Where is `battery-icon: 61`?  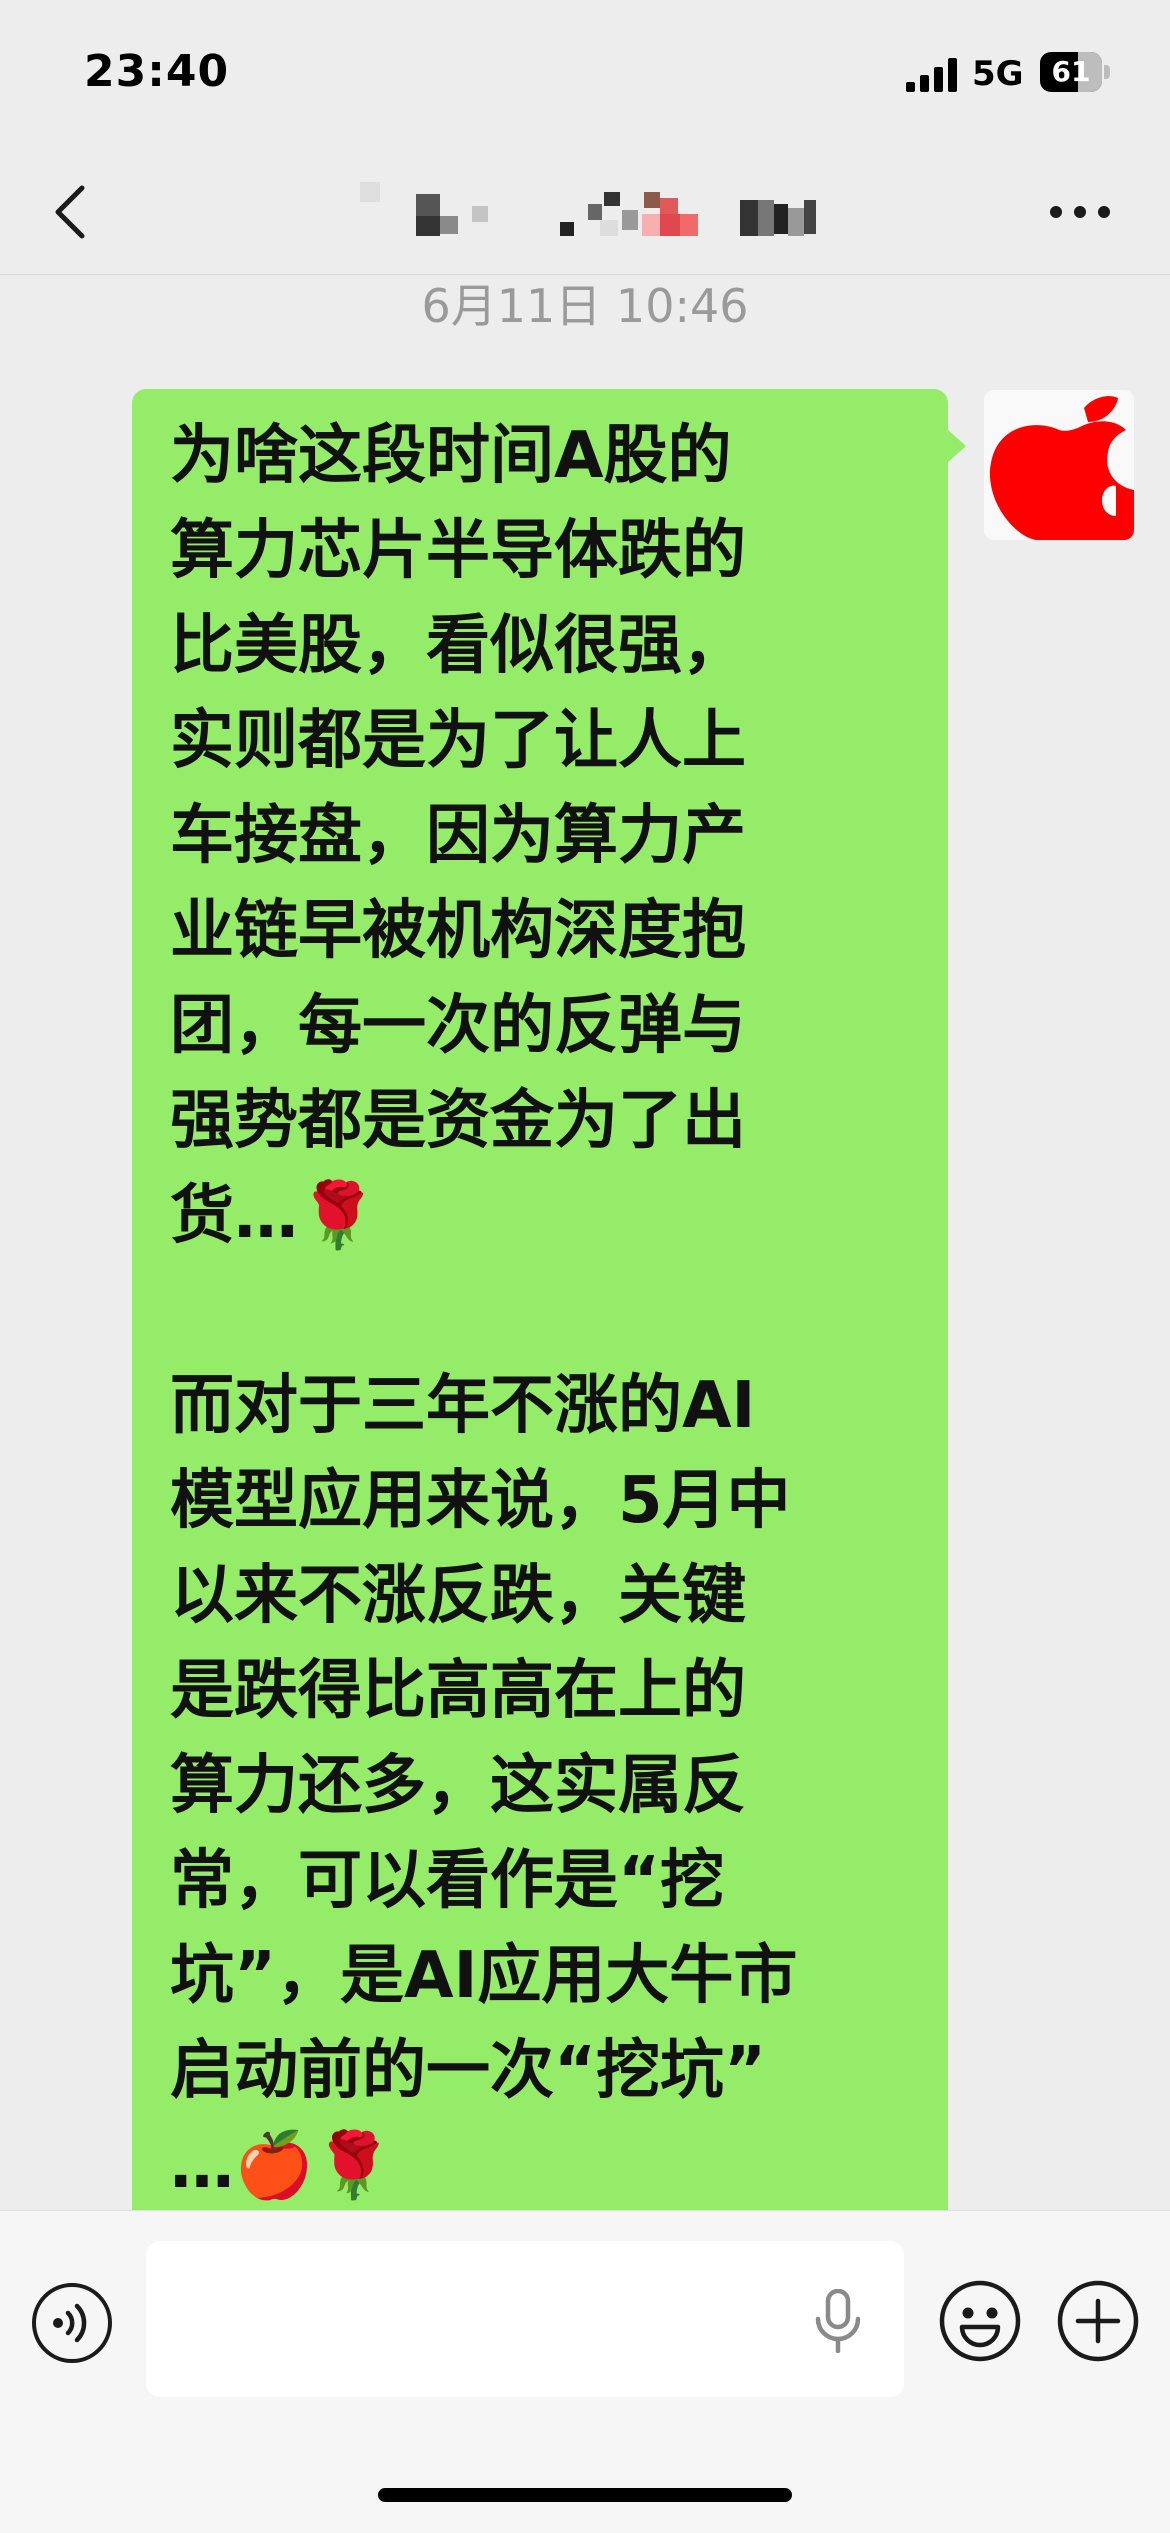 battery-icon: 61 is located at coordinates (1076, 72).